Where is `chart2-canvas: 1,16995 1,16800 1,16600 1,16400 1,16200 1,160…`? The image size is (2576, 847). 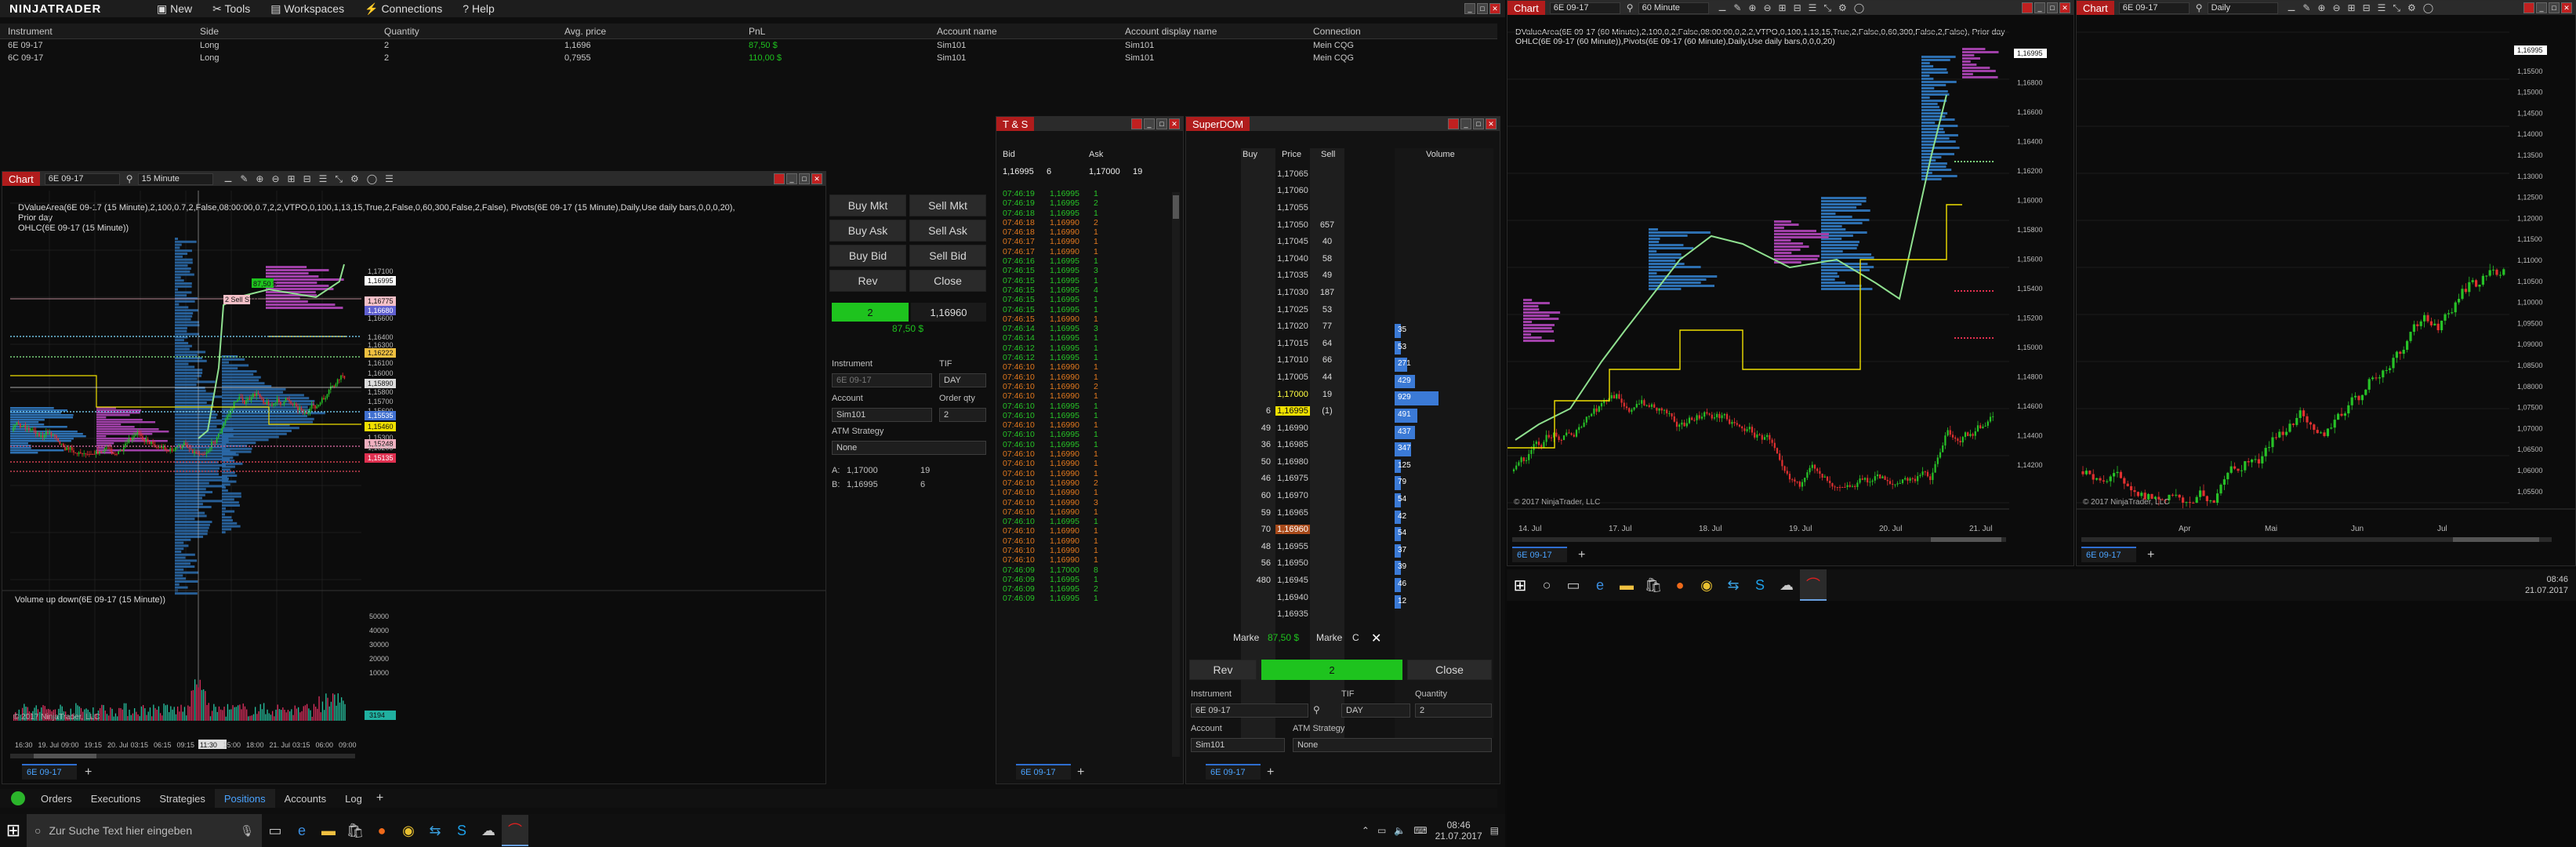
chart2-canvas: 1,16995 1,16800 1,16600 1,16400 1,16200 1,160… is located at coordinates (1791, 283).